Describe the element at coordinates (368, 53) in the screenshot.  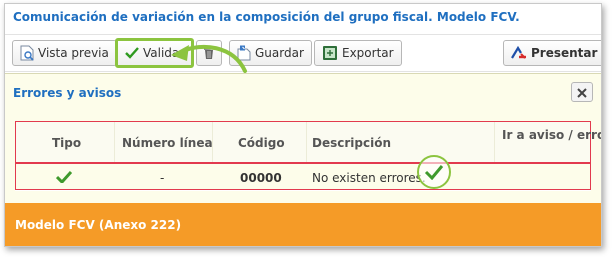
I see `exportar-label: Exportar` at that location.